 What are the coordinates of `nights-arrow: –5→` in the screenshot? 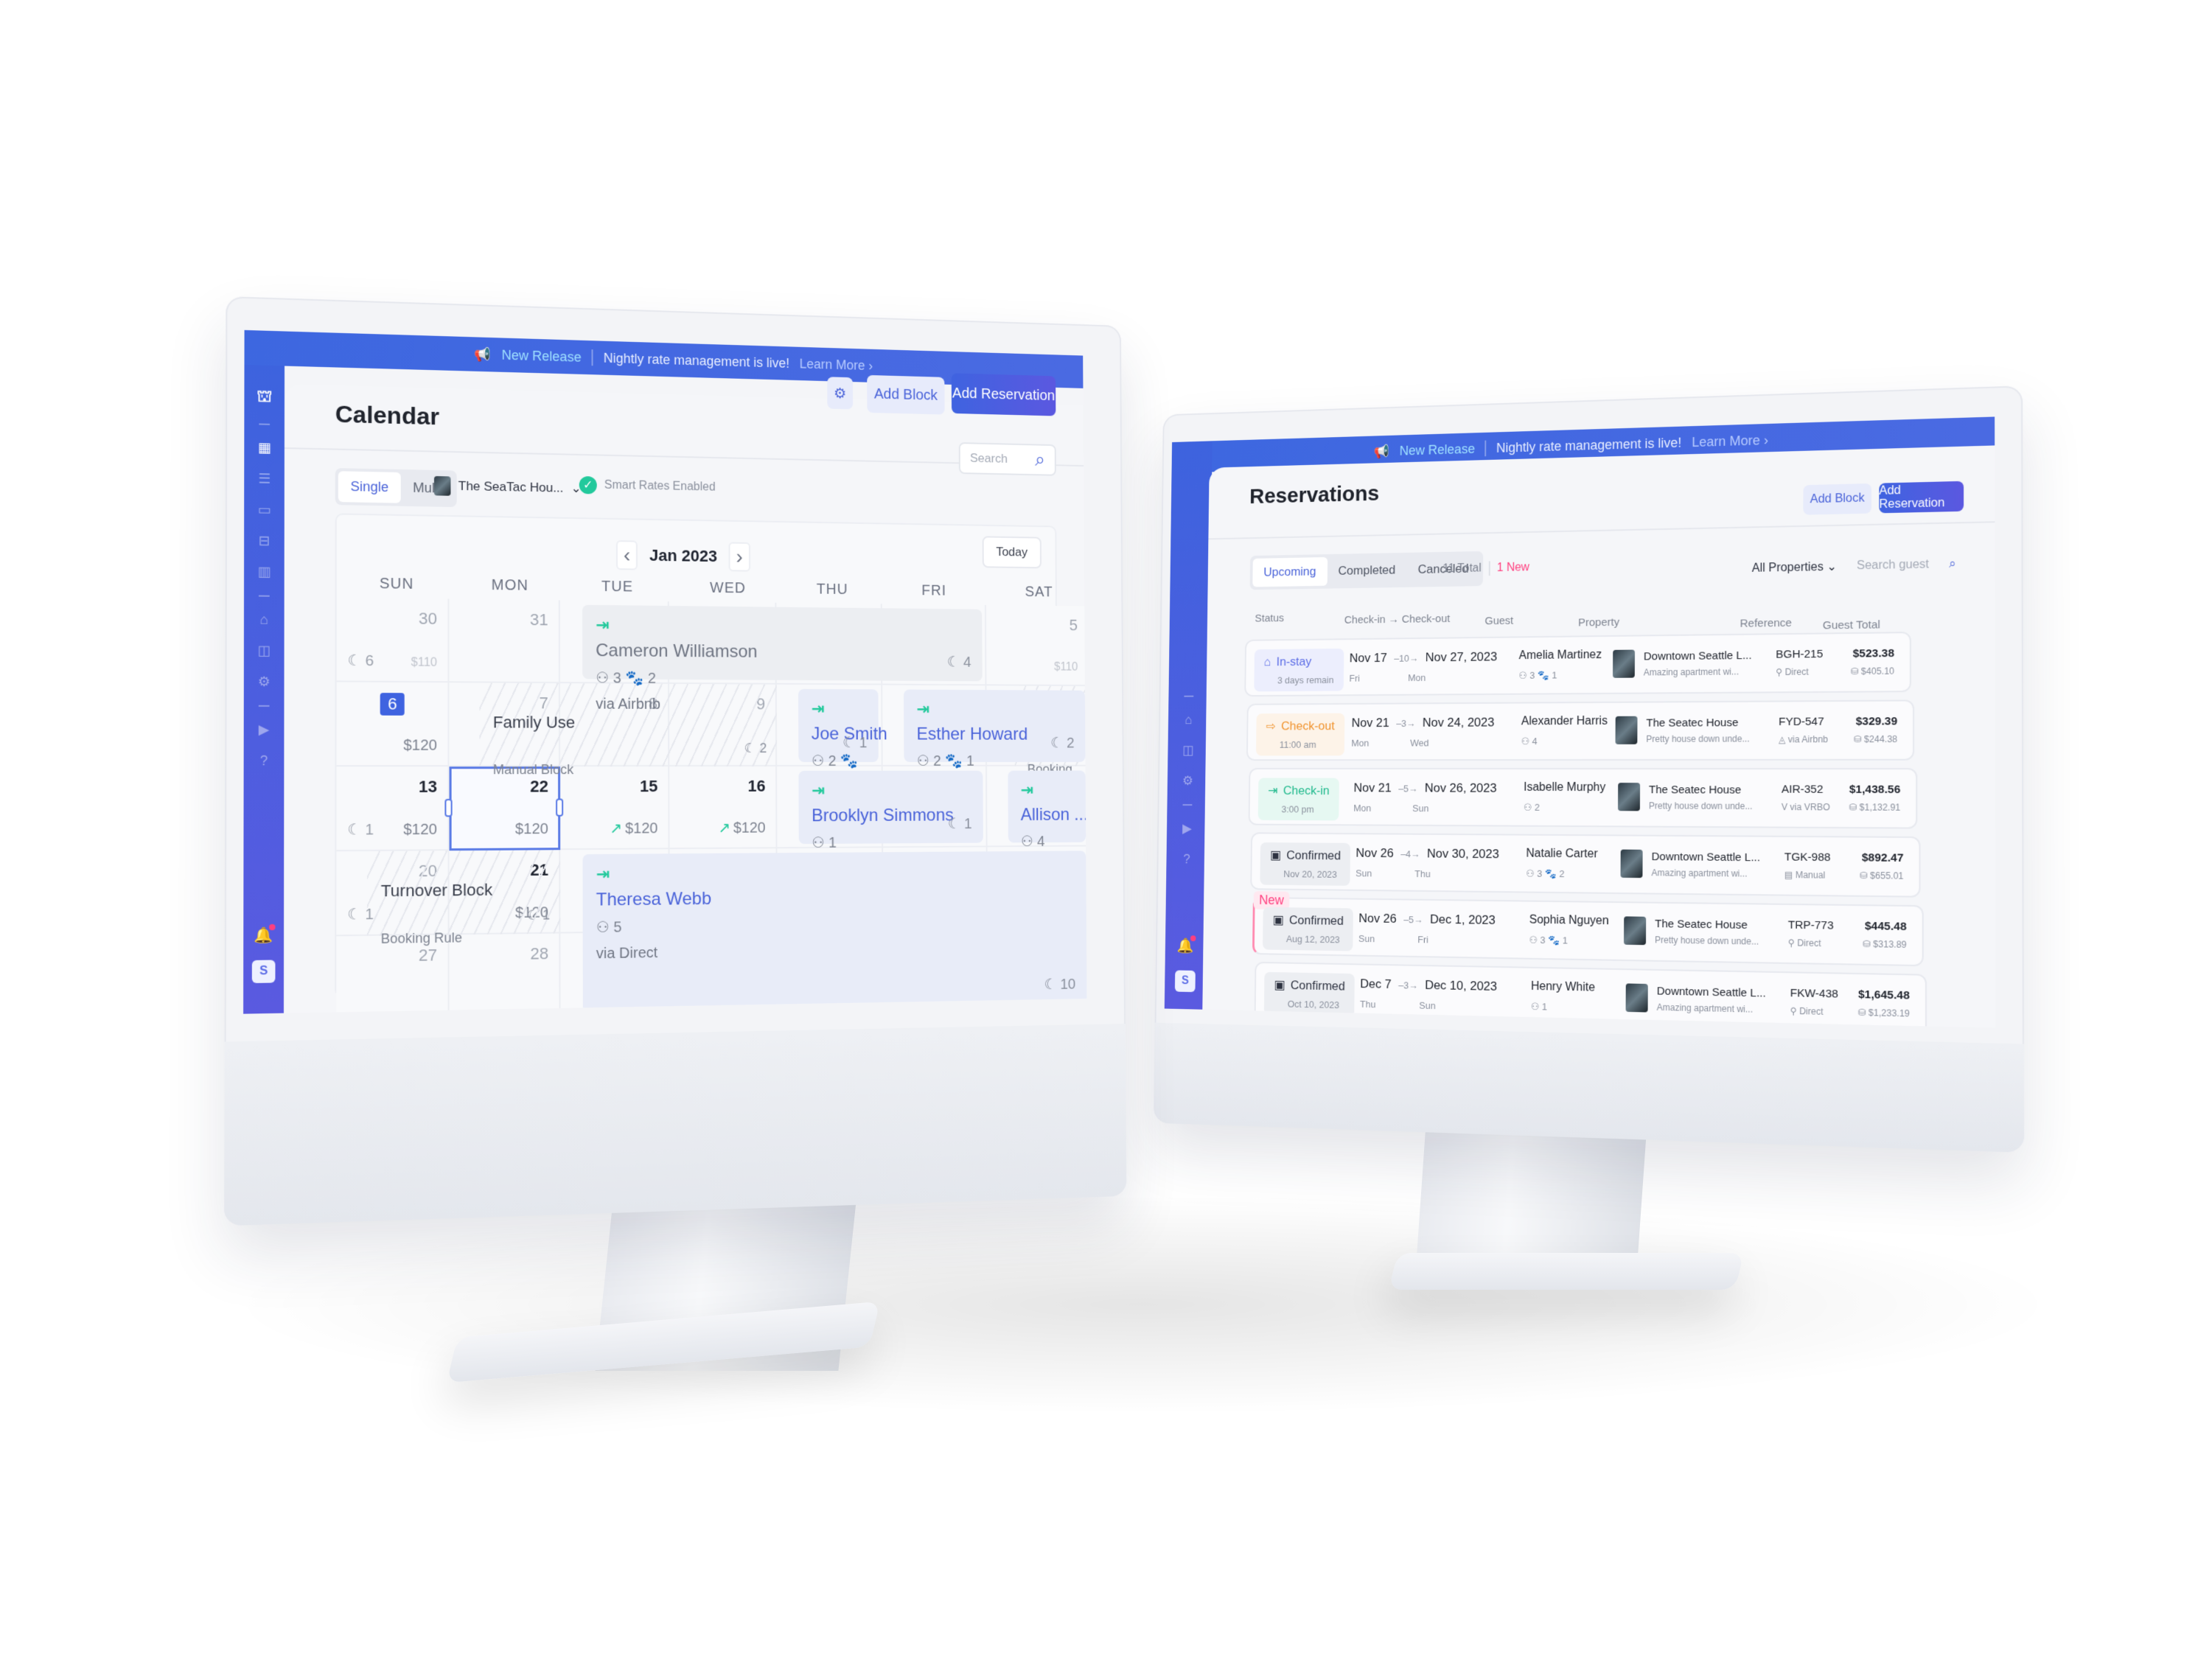 It's located at (1408, 788).